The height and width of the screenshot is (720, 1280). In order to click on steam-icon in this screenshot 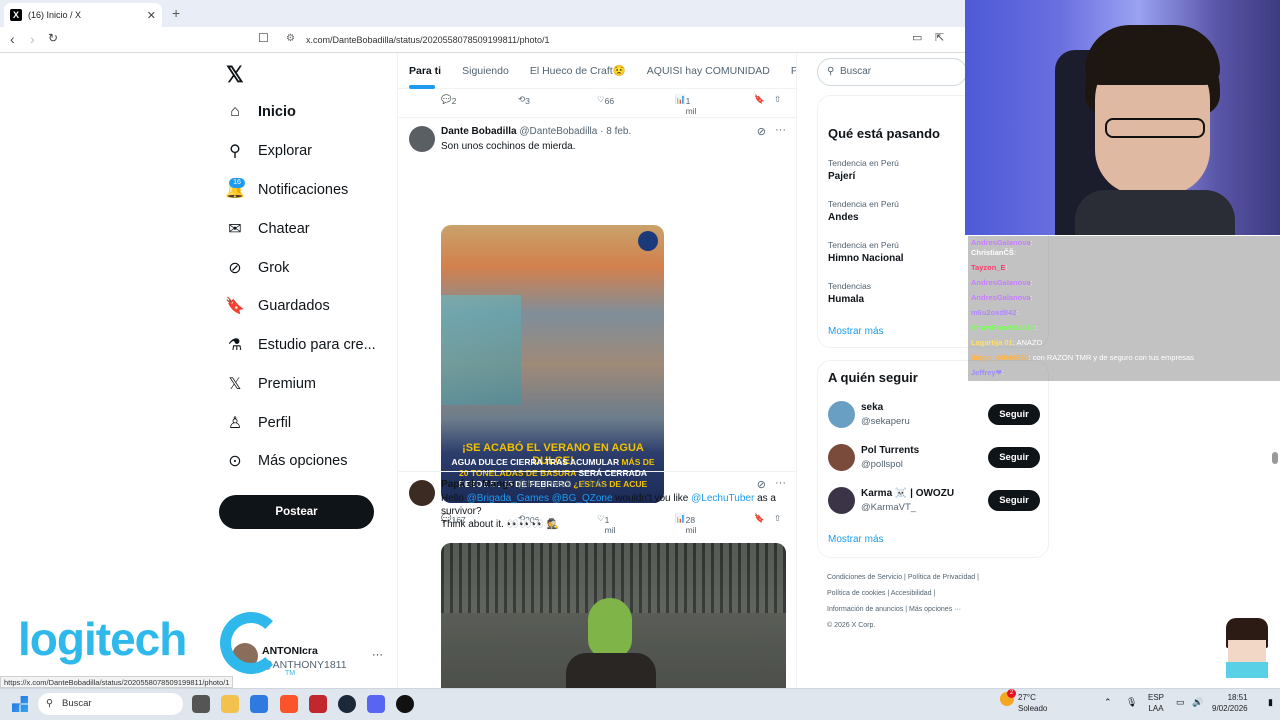, I will do `click(347, 704)`.